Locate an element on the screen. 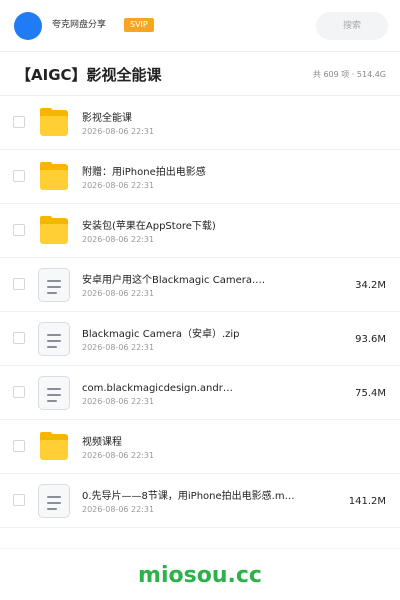  list-item: 安装包(苹果在AppStore下载) 2026-08-06 22:31 is located at coordinates (200, 231).